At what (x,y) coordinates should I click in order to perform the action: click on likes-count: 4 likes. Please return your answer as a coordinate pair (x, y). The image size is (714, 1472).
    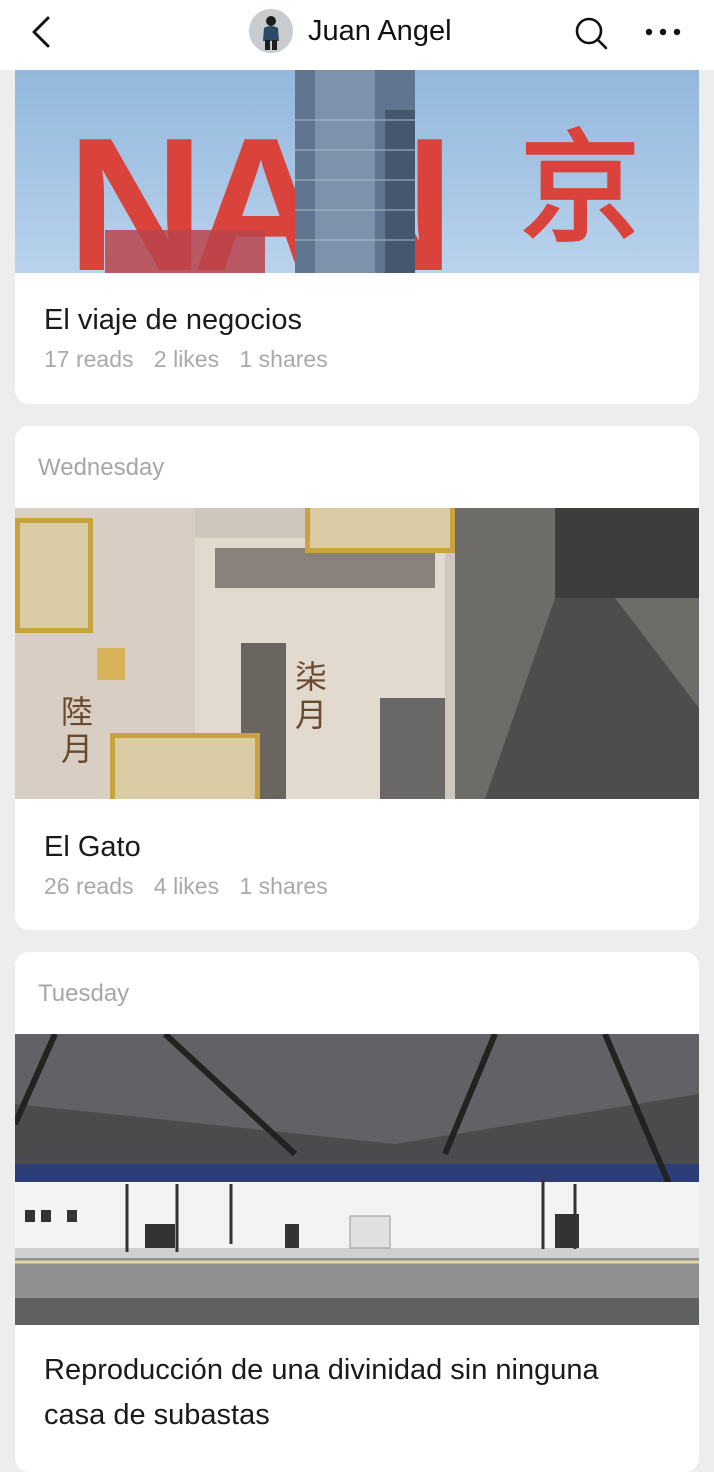
    Looking at the image, I should click on (186, 886).